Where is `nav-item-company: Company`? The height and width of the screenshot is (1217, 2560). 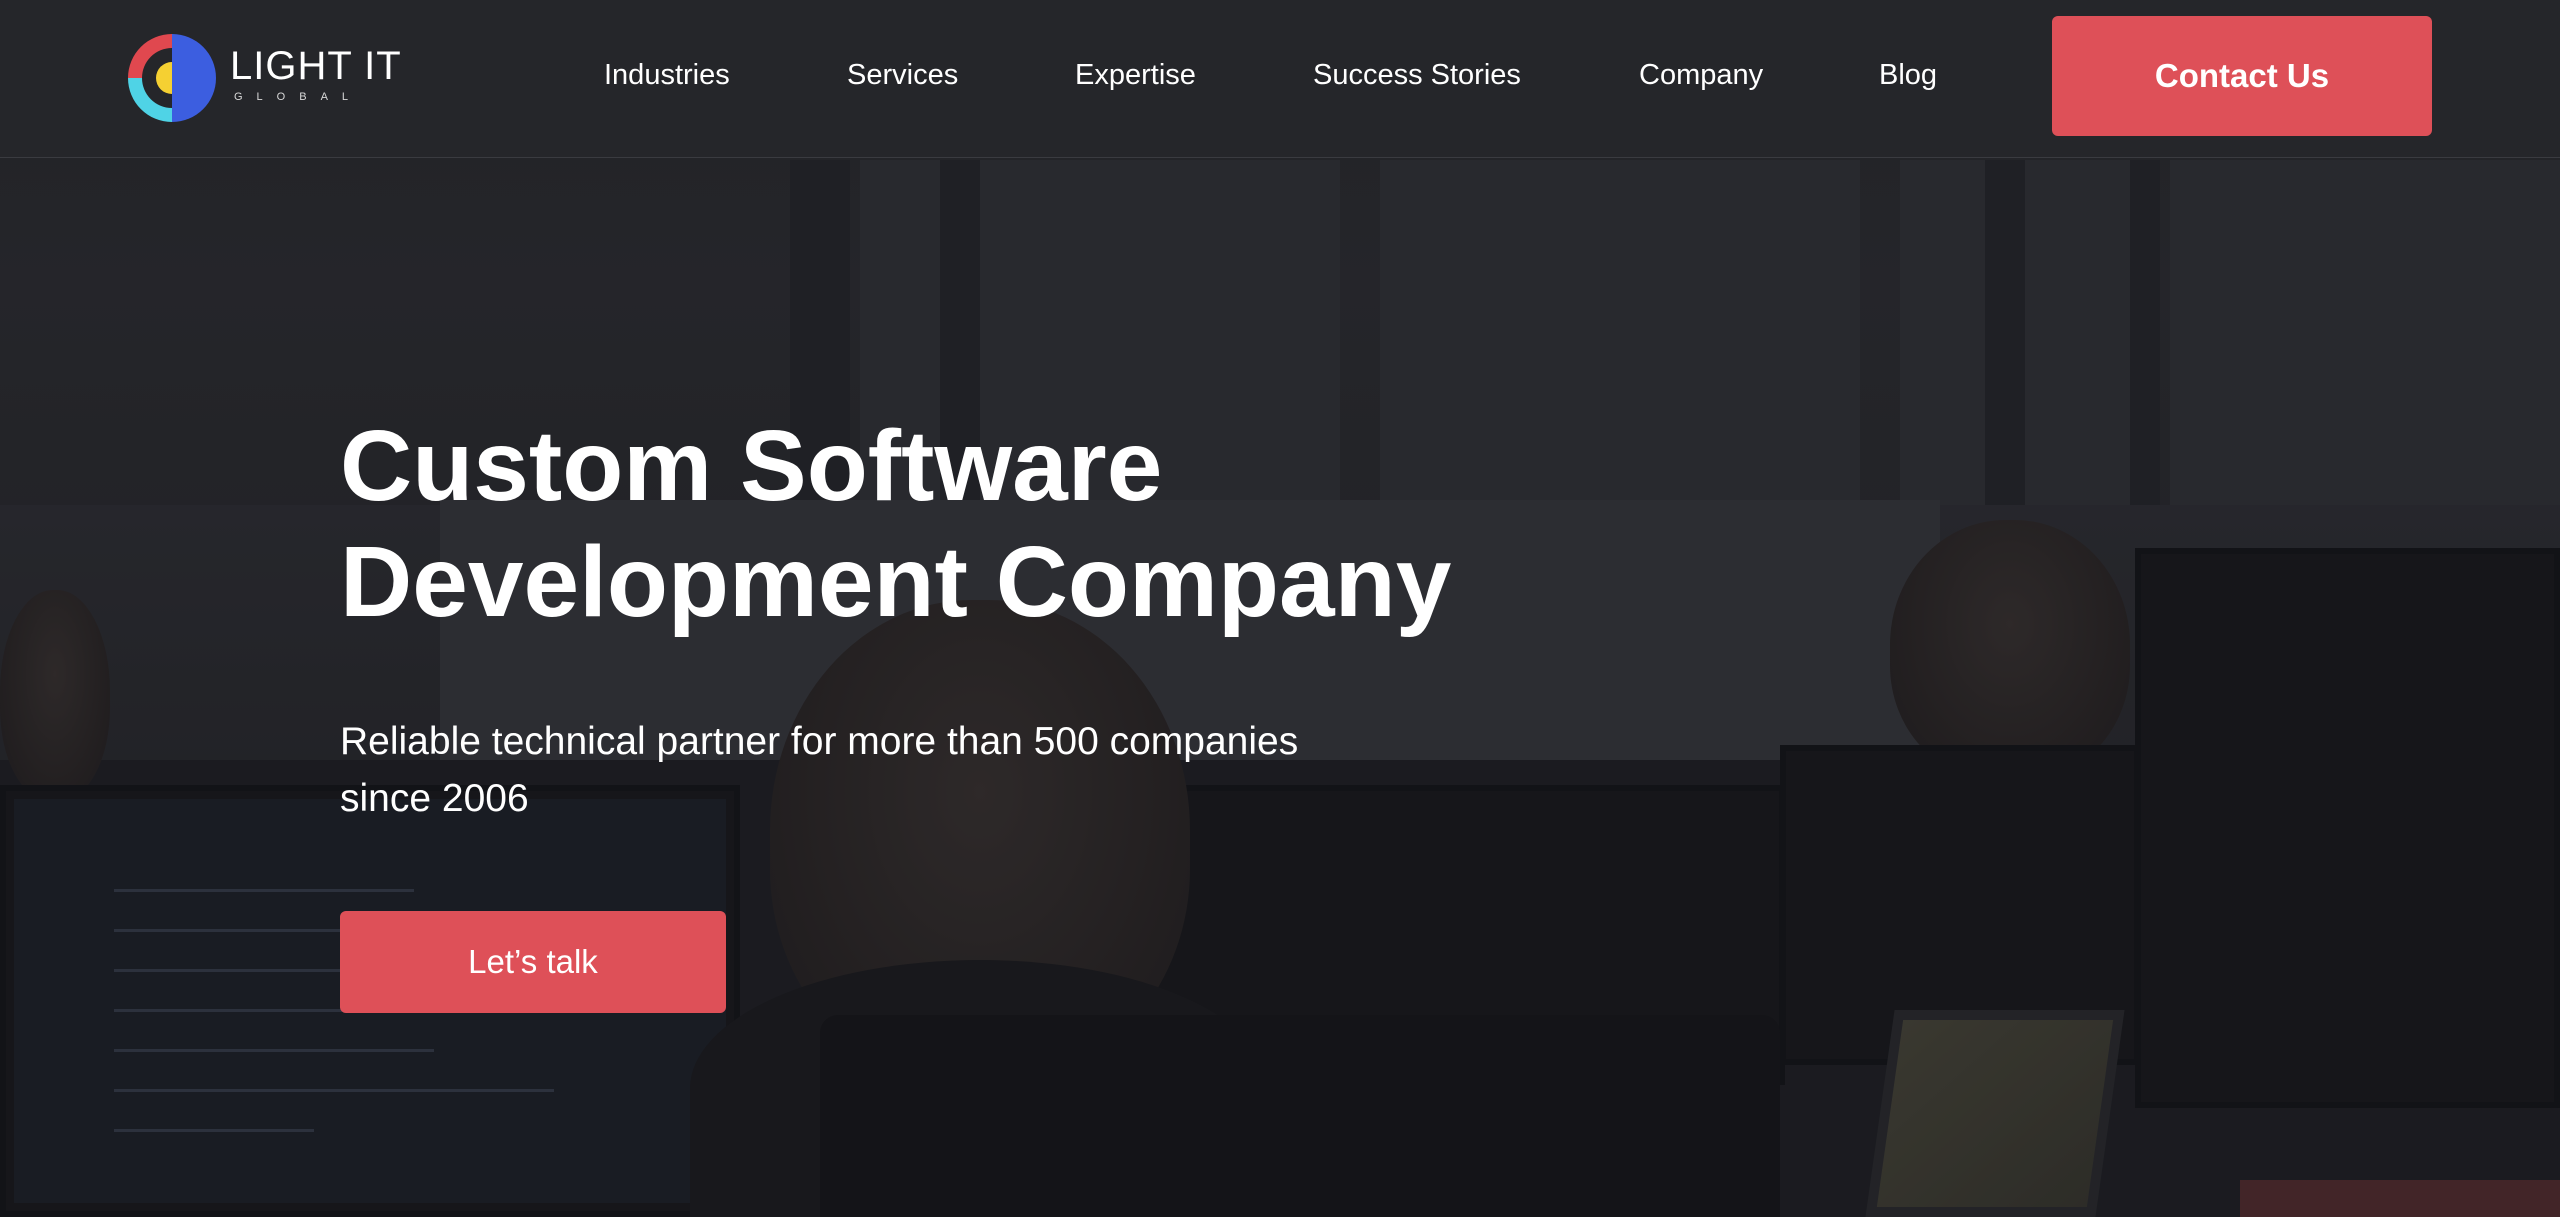
nav-item-company: Company is located at coordinates (1701, 75).